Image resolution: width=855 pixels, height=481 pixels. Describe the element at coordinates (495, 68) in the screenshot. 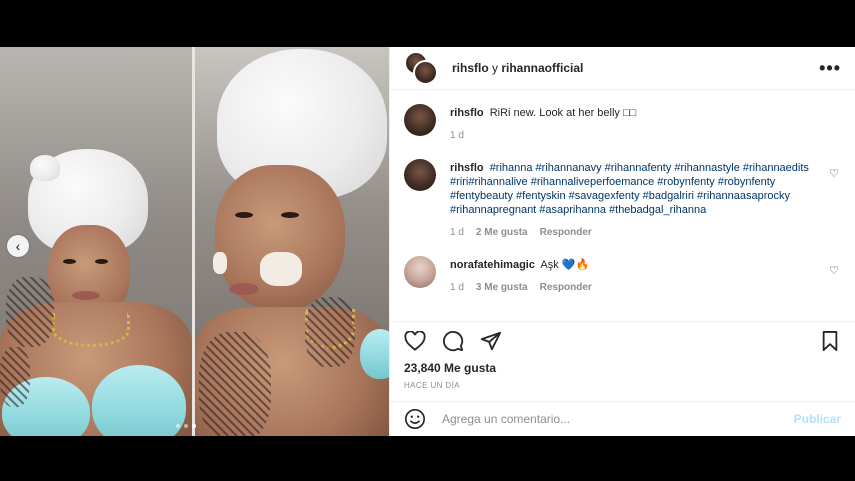

I see `header-separator: y` at that location.